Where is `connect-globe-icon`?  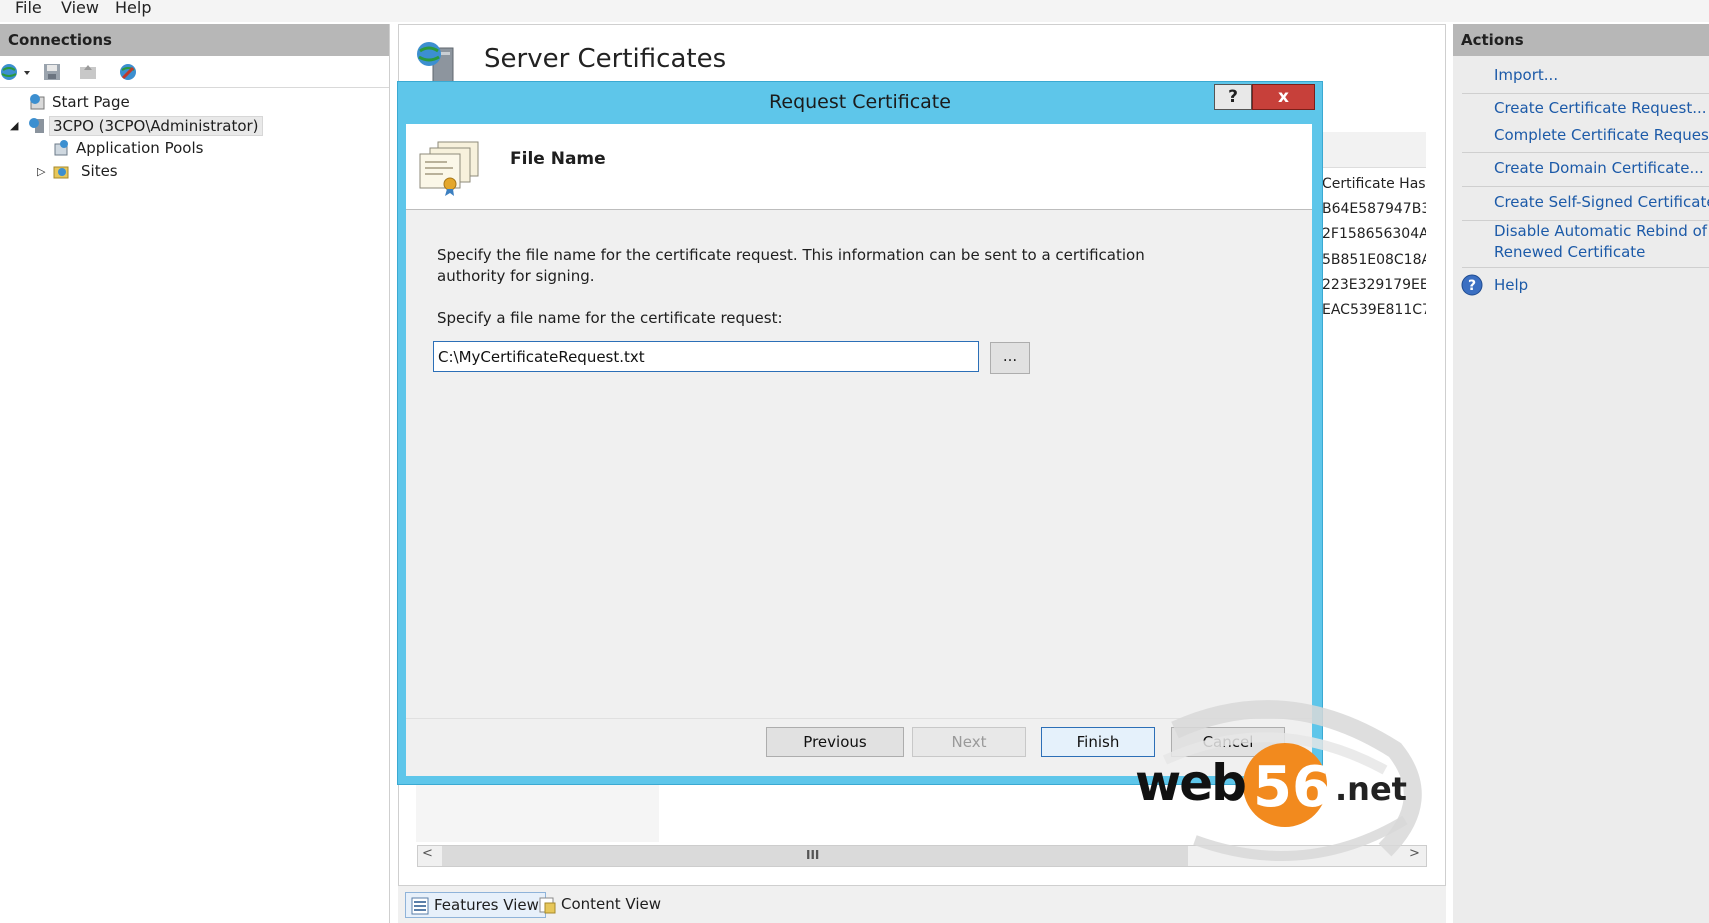 connect-globe-icon is located at coordinates (10, 72).